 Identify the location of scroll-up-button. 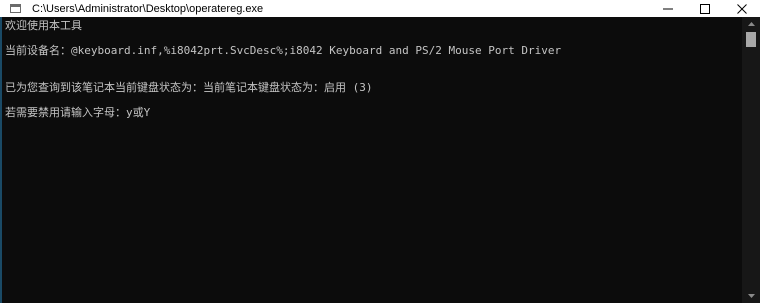
(751, 24).